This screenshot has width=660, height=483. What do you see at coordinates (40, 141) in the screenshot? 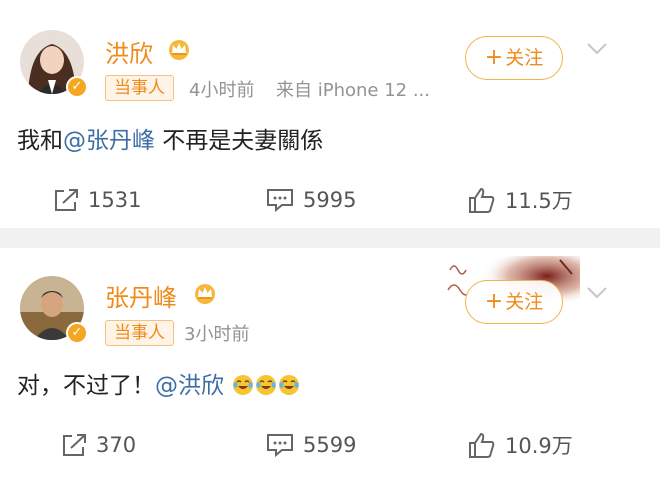
I see `content-text: 我和` at bounding box center [40, 141].